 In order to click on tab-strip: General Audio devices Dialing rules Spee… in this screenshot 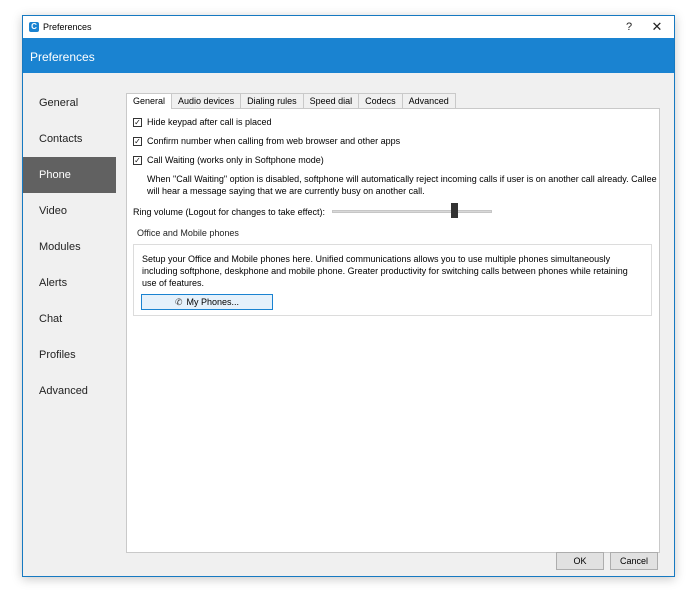, I will do `click(291, 101)`.